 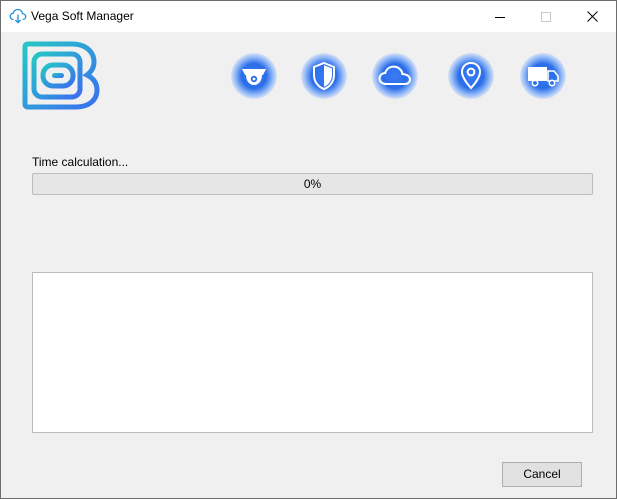 I want to click on location-pin-icon, so click(x=471, y=76).